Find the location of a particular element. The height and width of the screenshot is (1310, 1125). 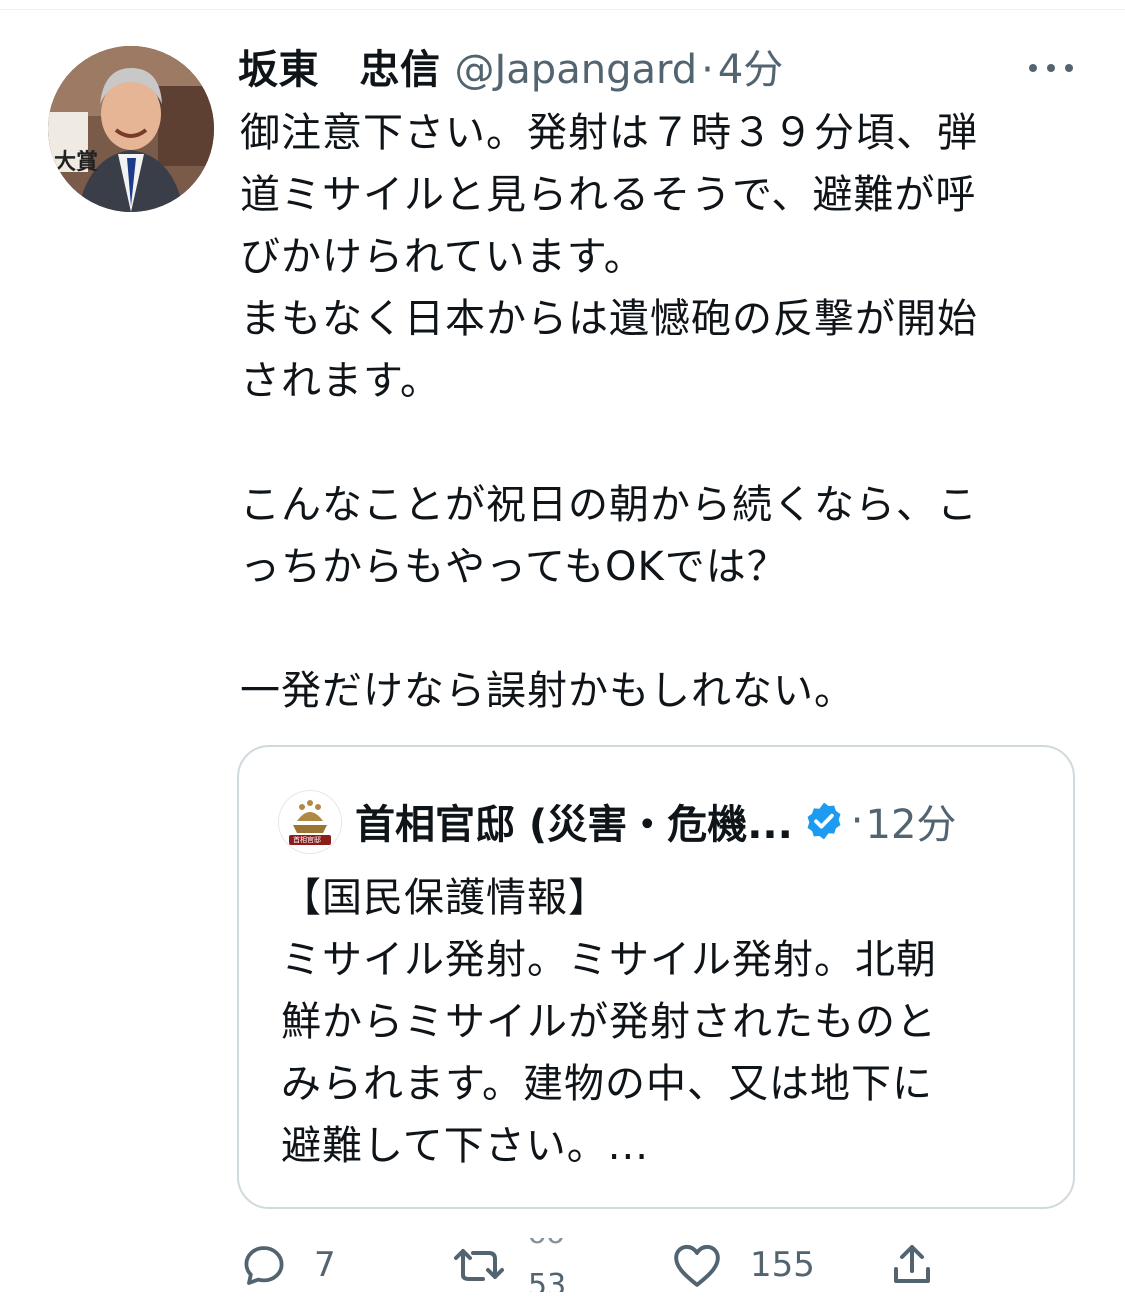

quote-avatar-label: 首相官邸 is located at coordinates (307, 840).